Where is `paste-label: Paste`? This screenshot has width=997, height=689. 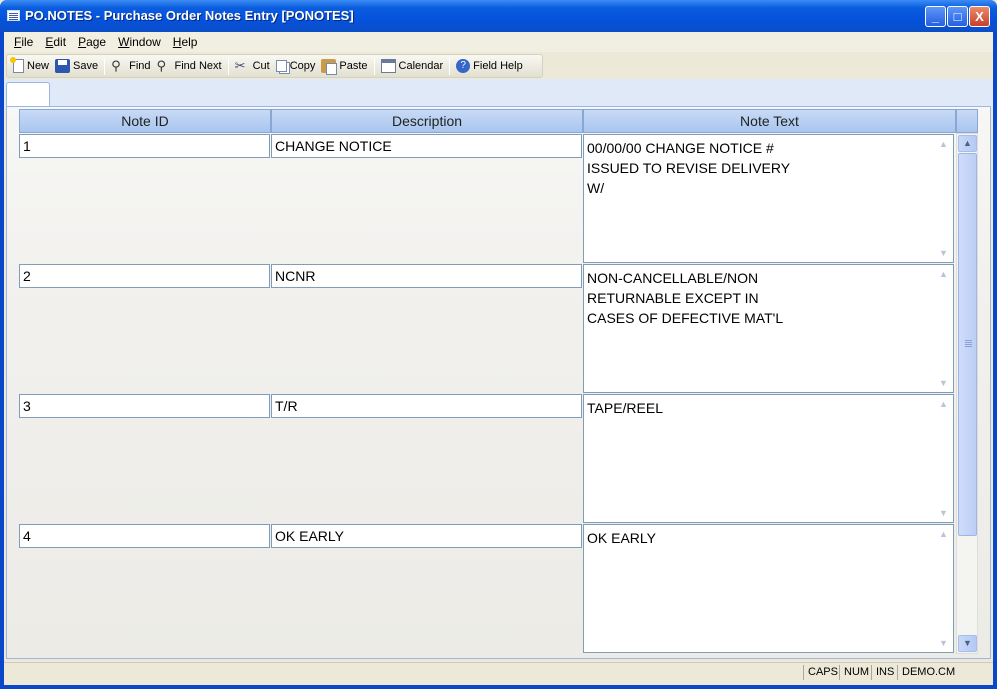 paste-label: Paste is located at coordinates (353, 66).